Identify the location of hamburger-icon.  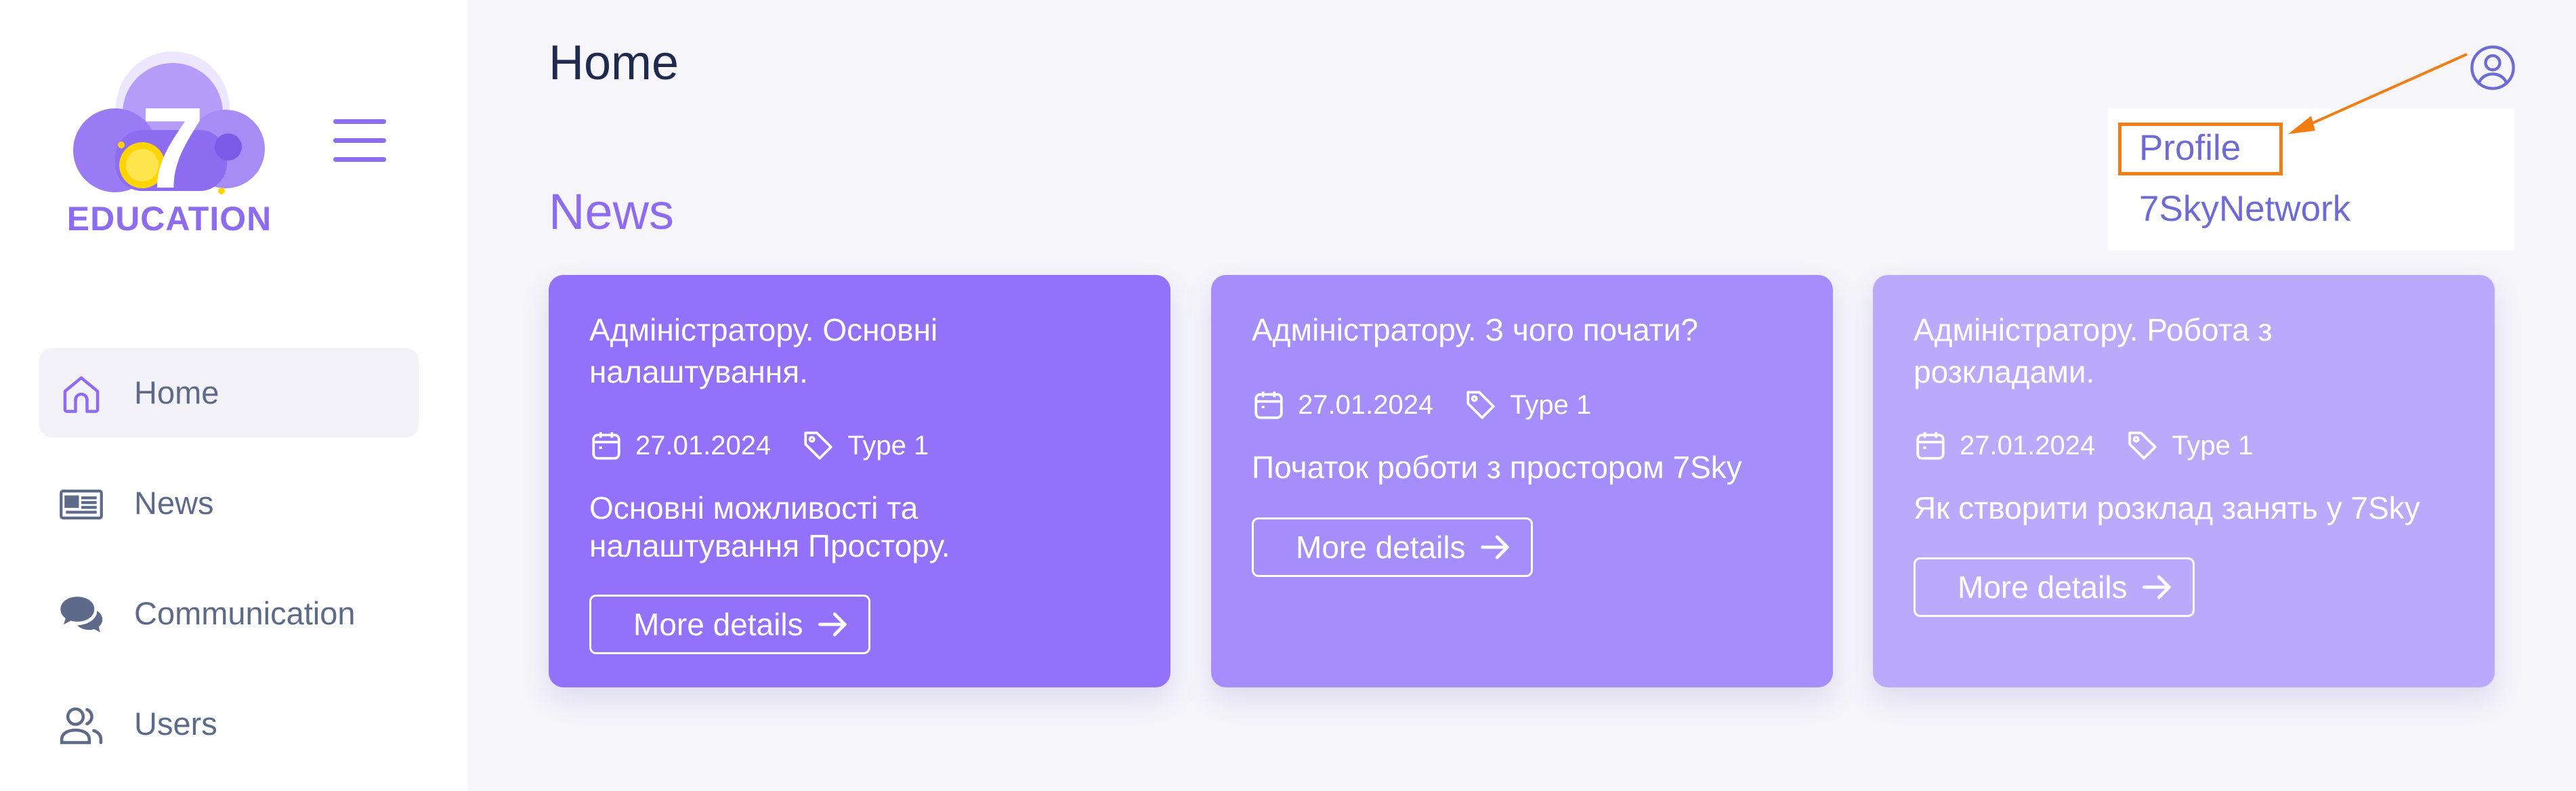
(360, 121).